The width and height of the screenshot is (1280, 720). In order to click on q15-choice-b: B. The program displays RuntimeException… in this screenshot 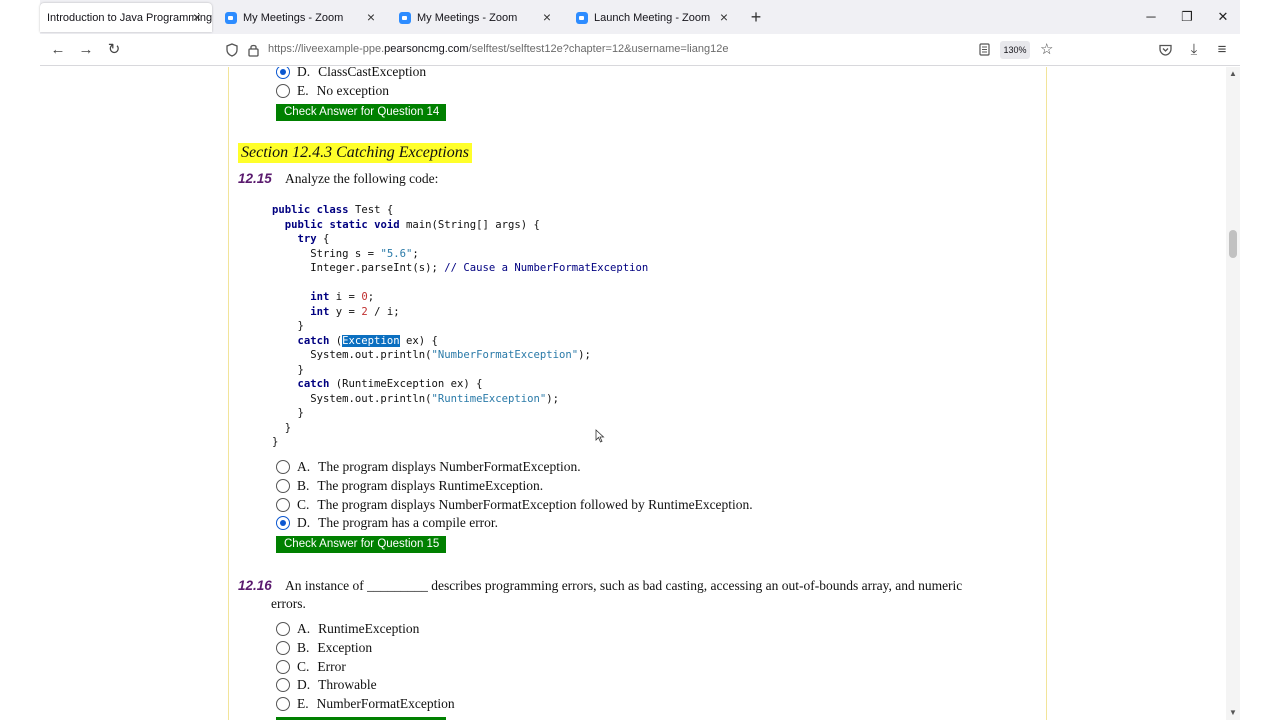, I will do `click(409, 486)`.